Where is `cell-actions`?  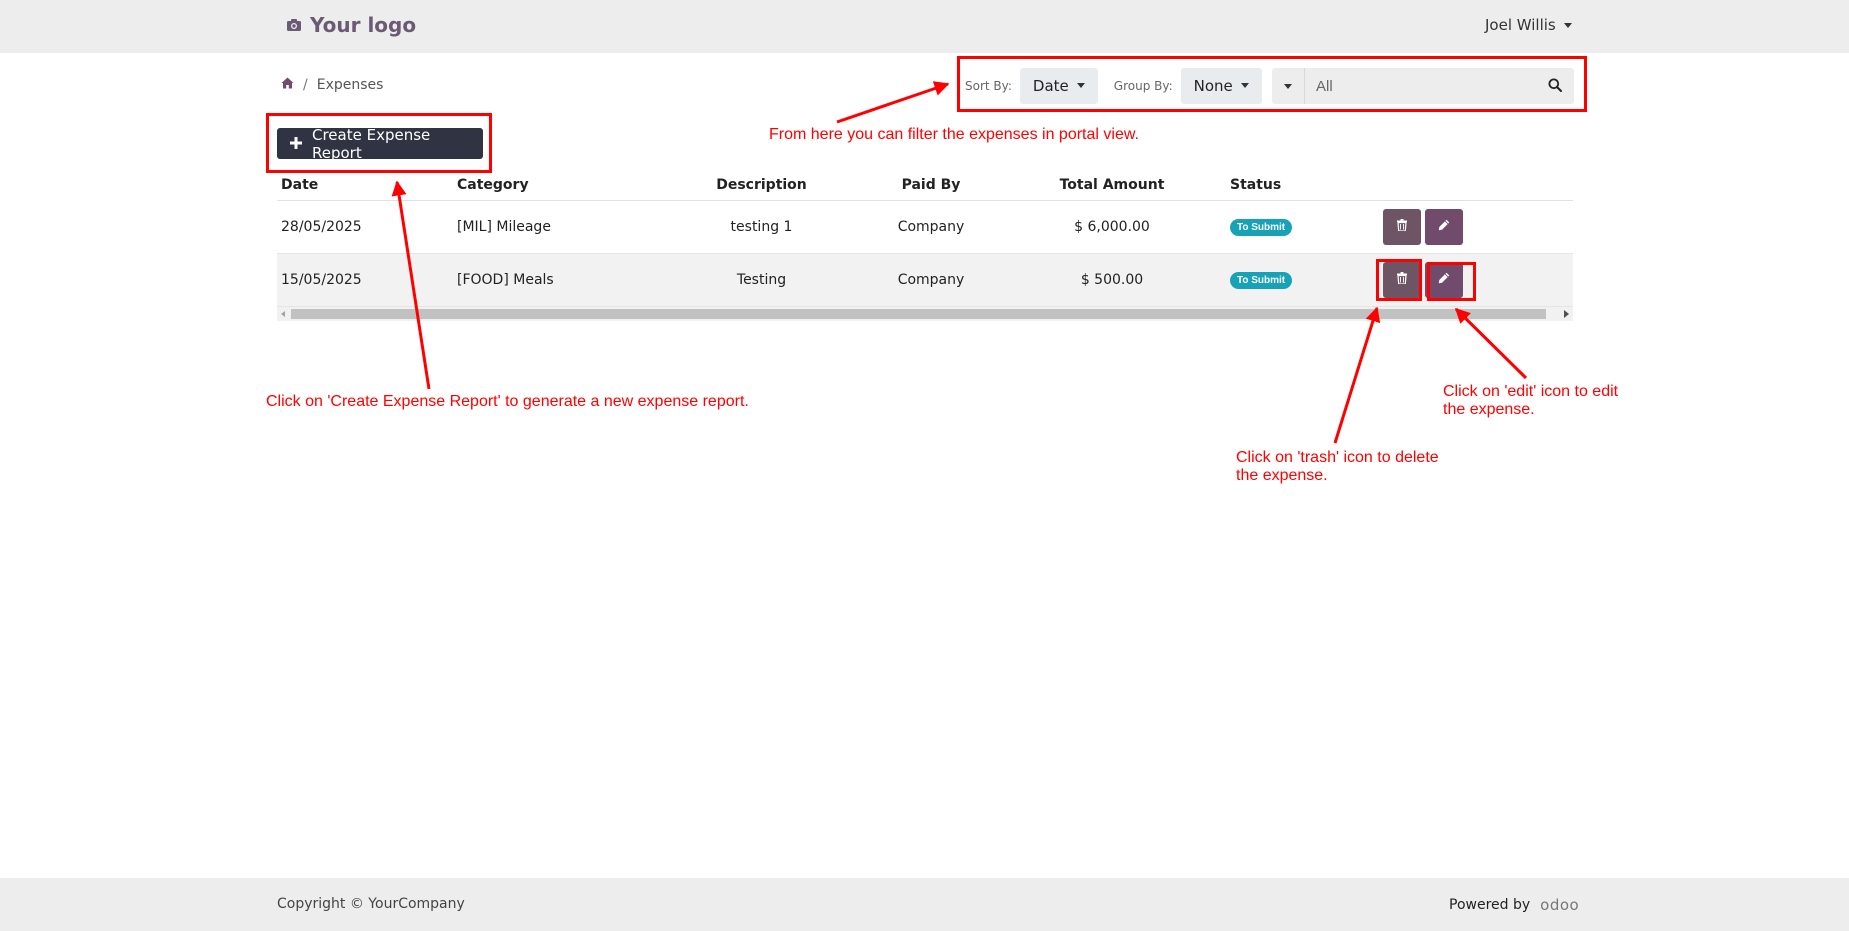 cell-actions is located at coordinates (1474, 227).